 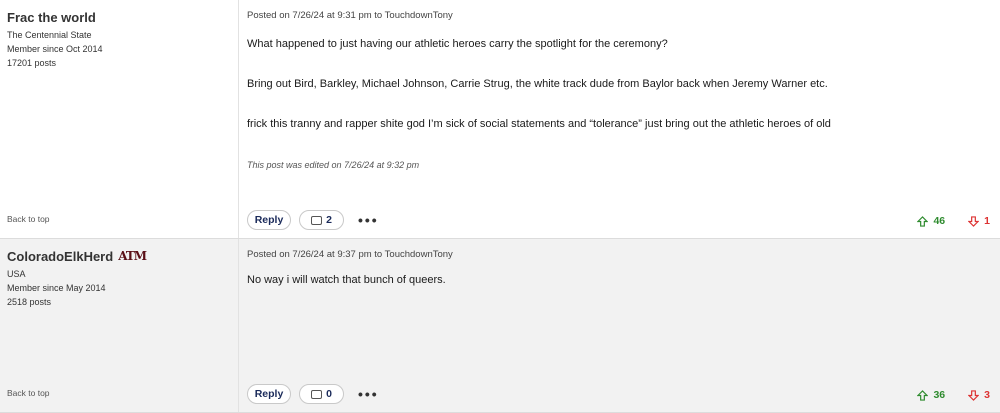 What do you see at coordinates (29, 302) in the screenshot?
I see `post-count: 2518 posts` at bounding box center [29, 302].